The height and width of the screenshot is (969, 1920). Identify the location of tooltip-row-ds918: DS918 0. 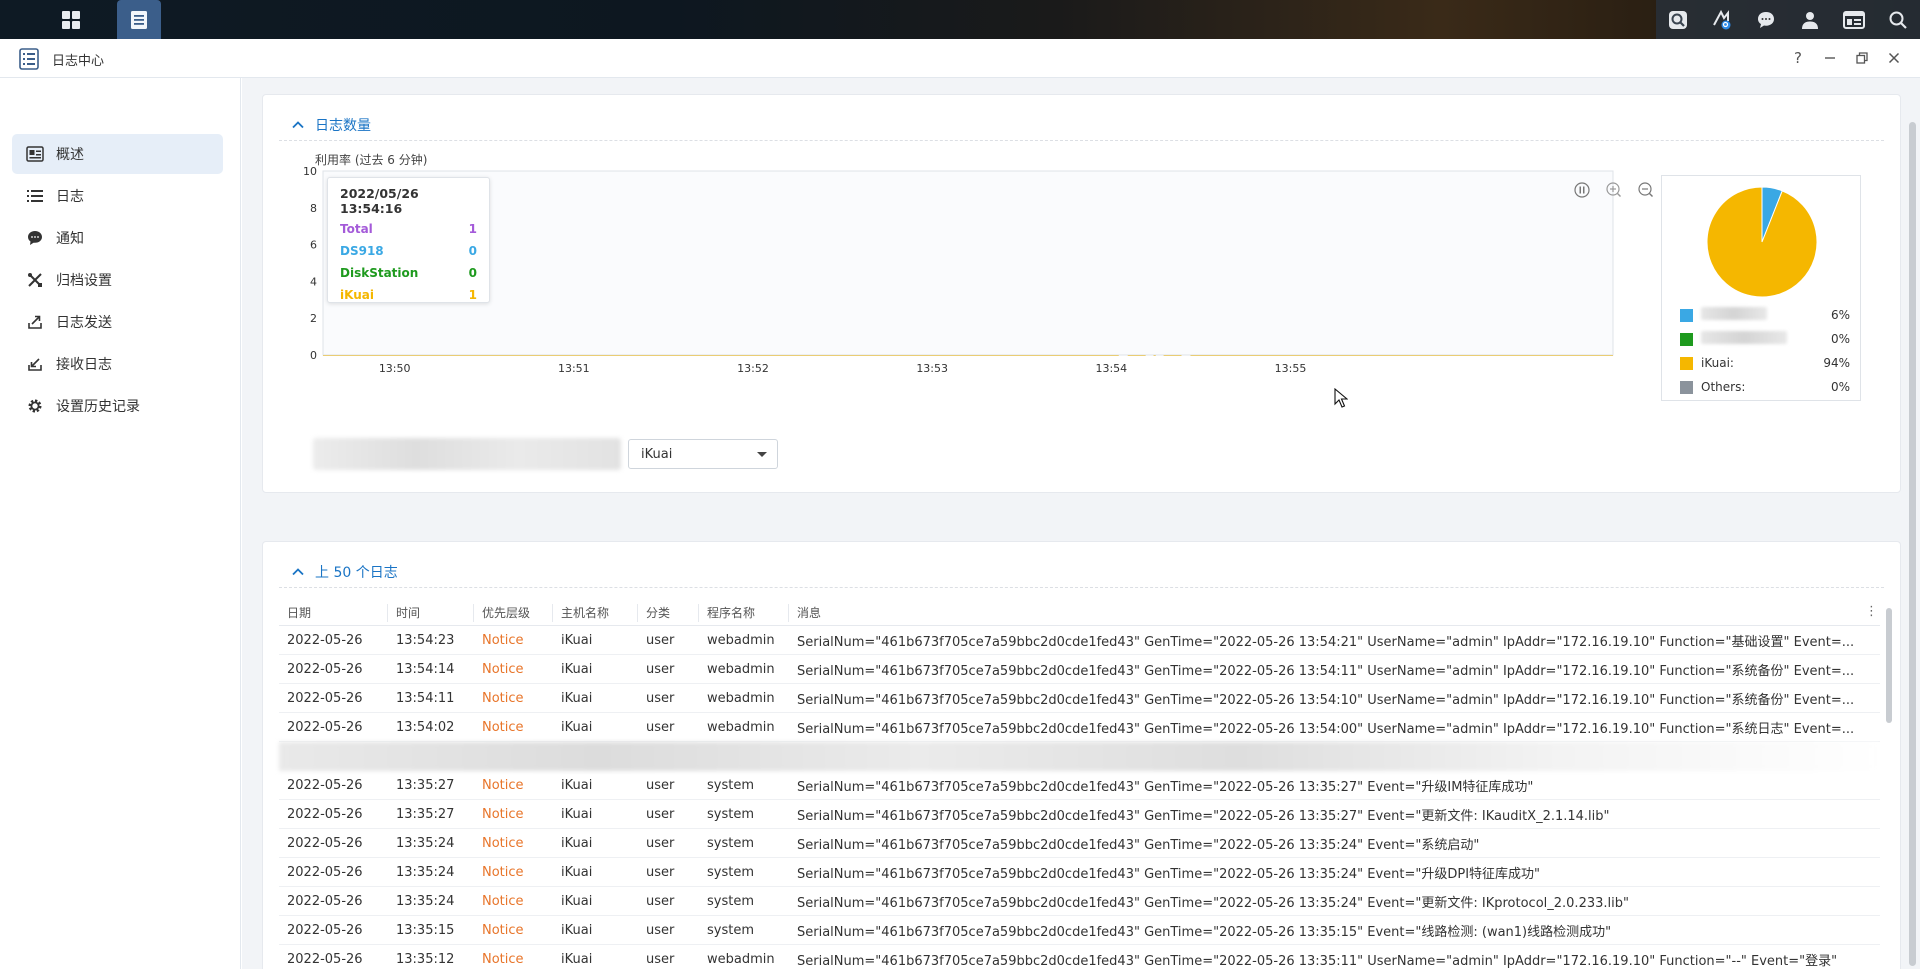
(408, 255).